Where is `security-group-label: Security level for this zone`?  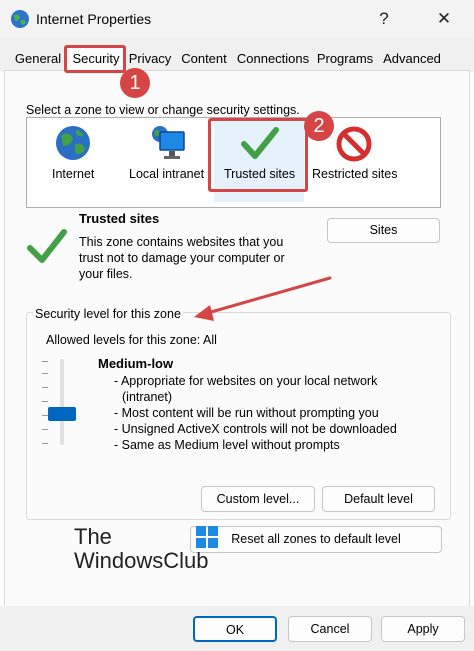
security-group-label: Security level for this zone is located at coordinates (108, 314).